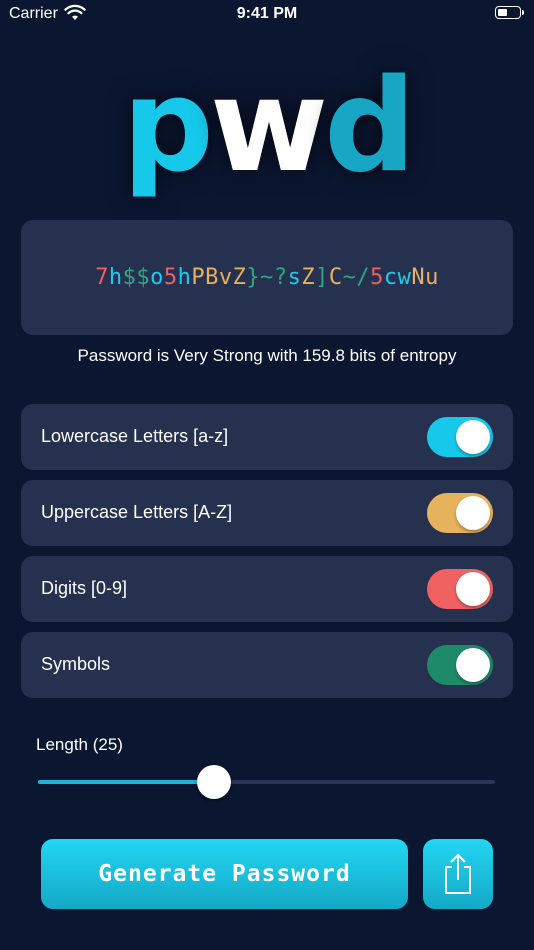  I want to click on option-row: Digits [0-9], so click(267, 589).